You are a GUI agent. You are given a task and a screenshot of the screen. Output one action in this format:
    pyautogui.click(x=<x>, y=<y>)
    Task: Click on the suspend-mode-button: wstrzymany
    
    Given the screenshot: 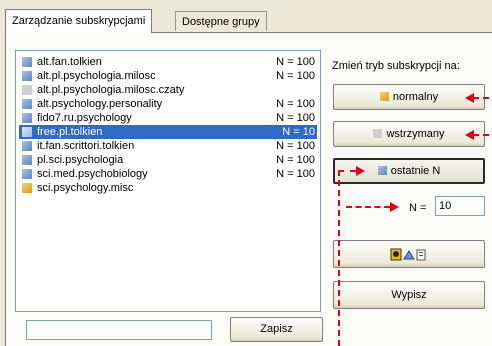 What is the action you would take?
    pyautogui.click(x=409, y=134)
    